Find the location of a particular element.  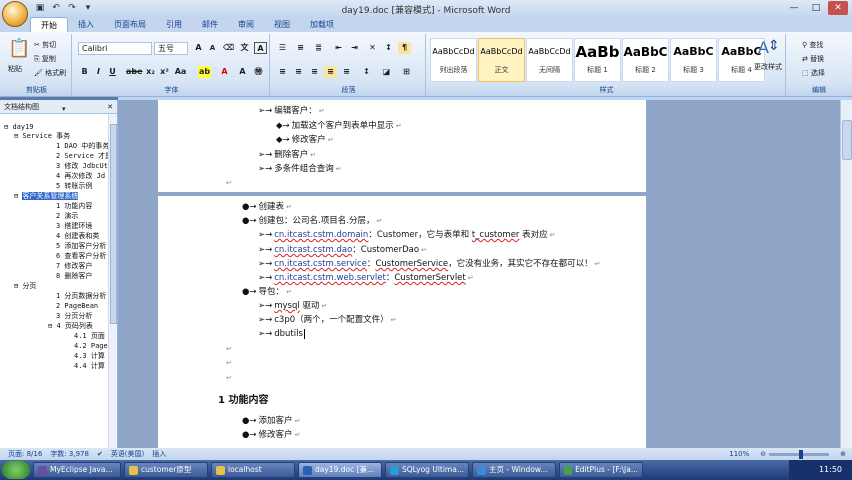

nav-item: 3 修改 JdbcUt is located at coordinates (82, 166).